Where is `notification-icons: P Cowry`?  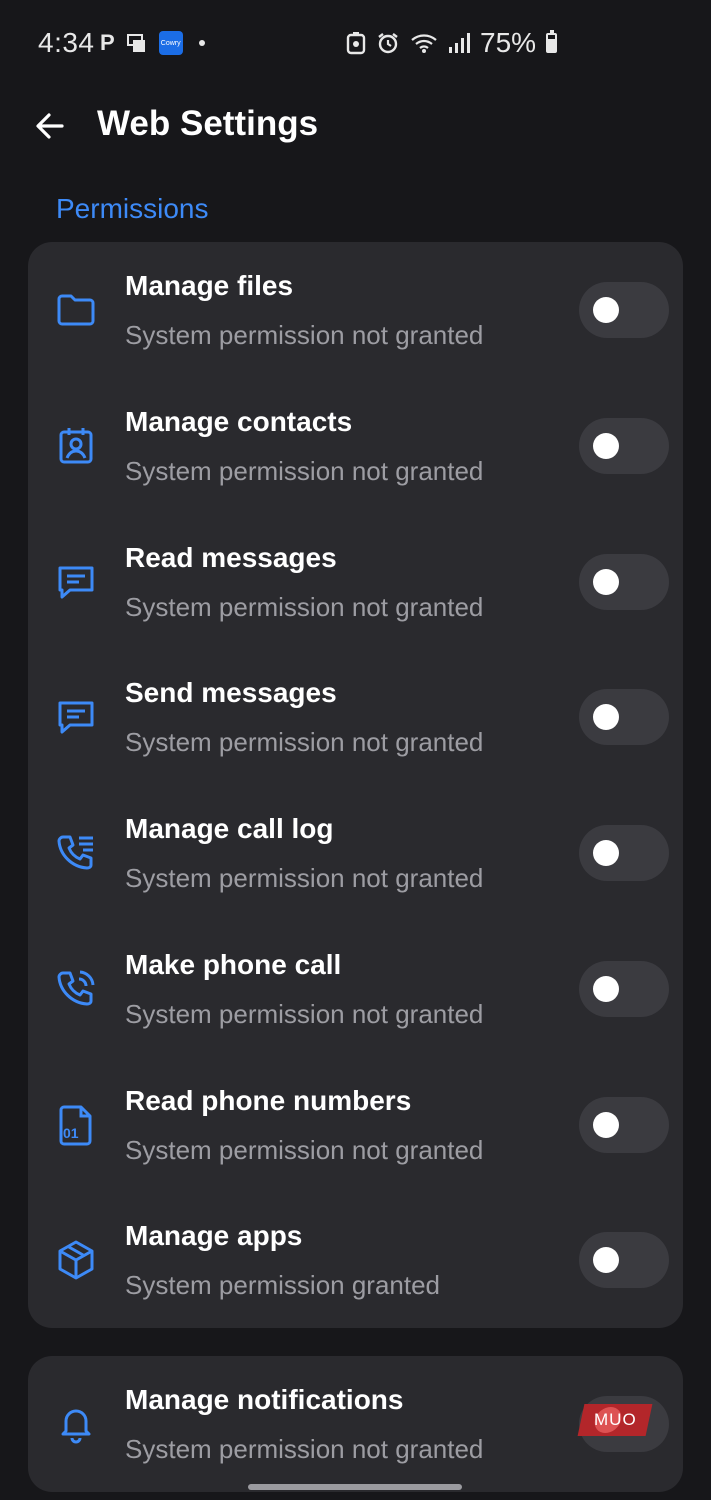
notification-icons: P Cowry is located at coordinates (152, 43).